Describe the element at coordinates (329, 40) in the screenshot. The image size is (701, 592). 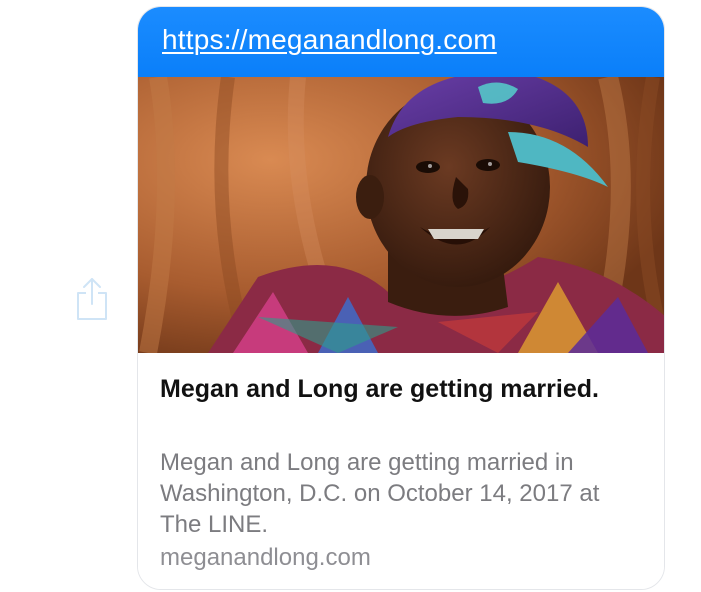
I see `link-url: https://meganandlong.com` at that location.